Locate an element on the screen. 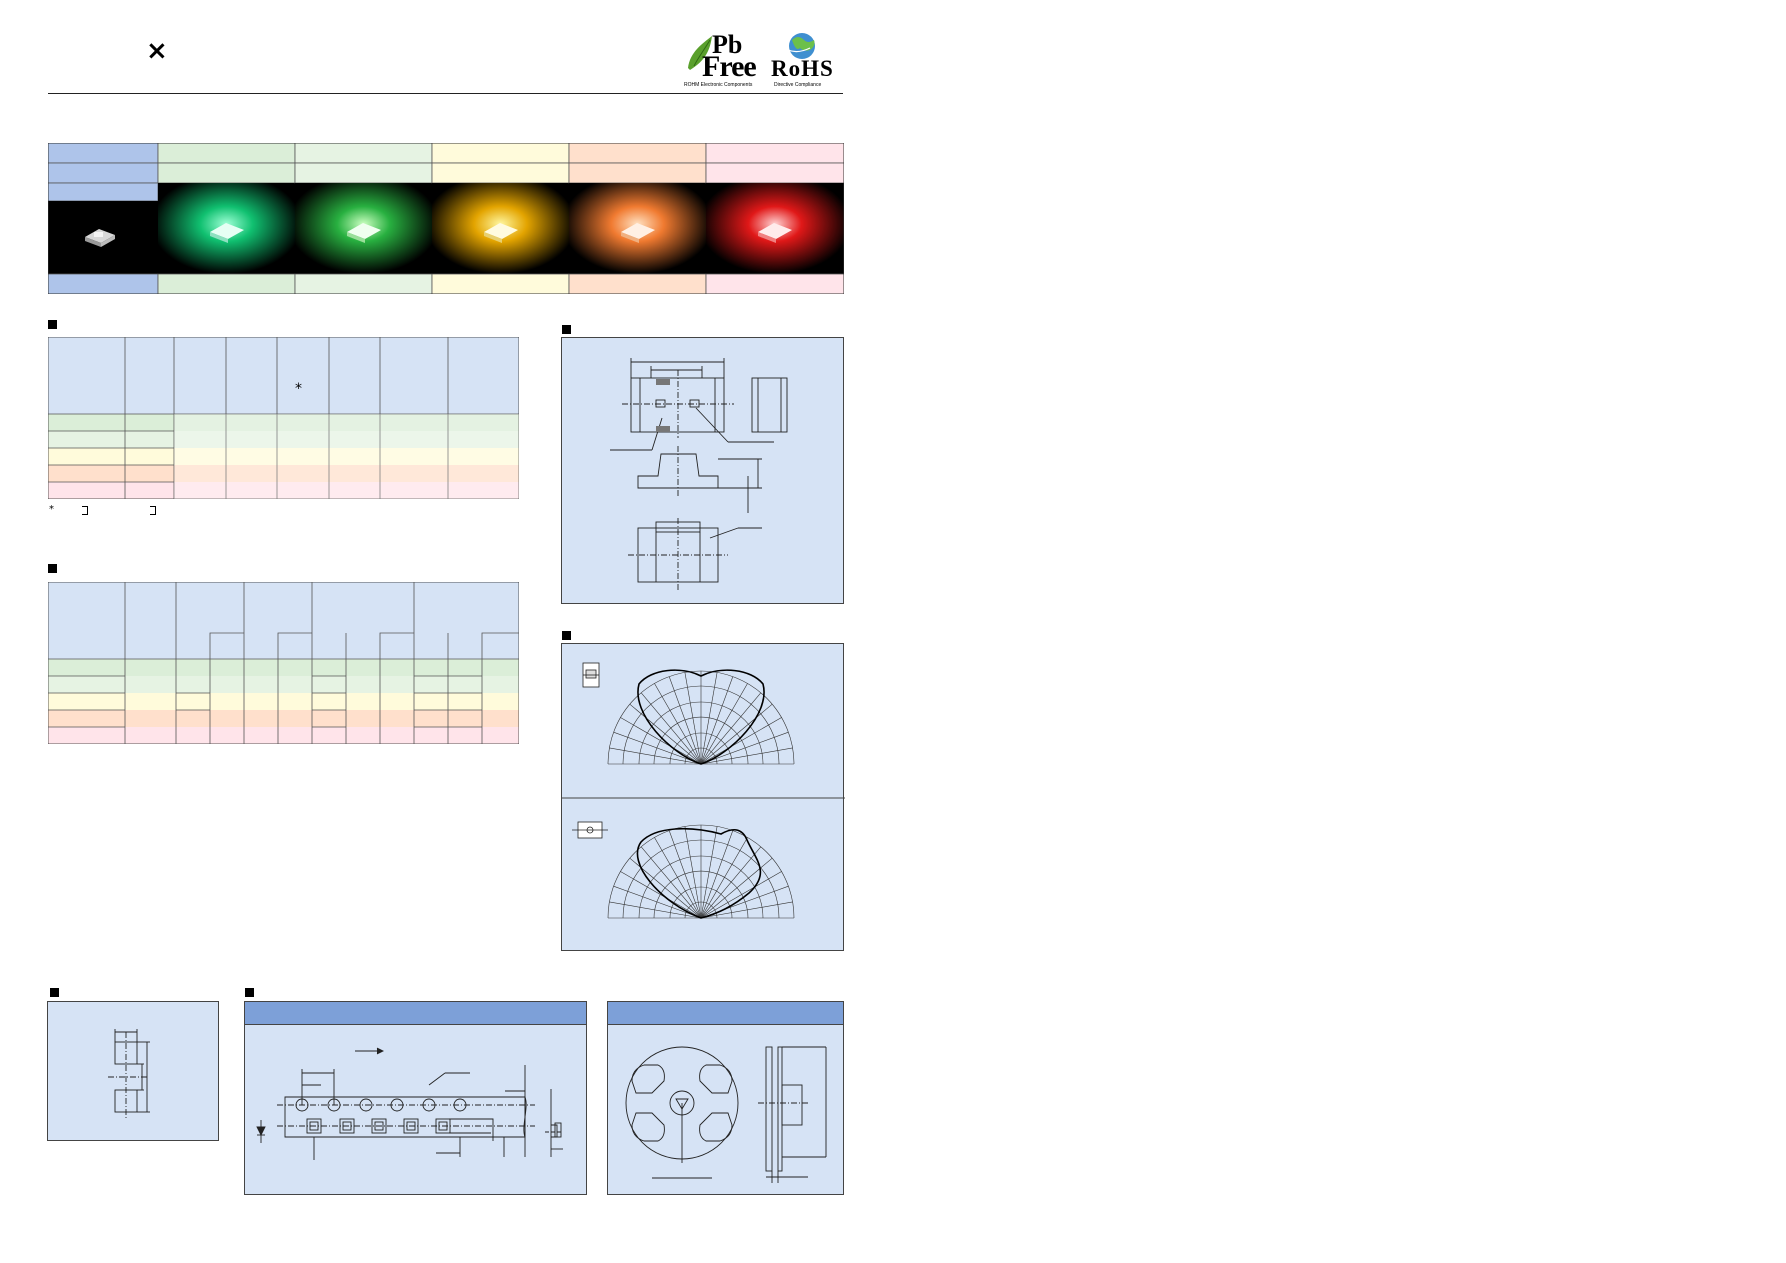 The image size is (1786, 1263). tape-panel is located at coordinates (415, 1098).